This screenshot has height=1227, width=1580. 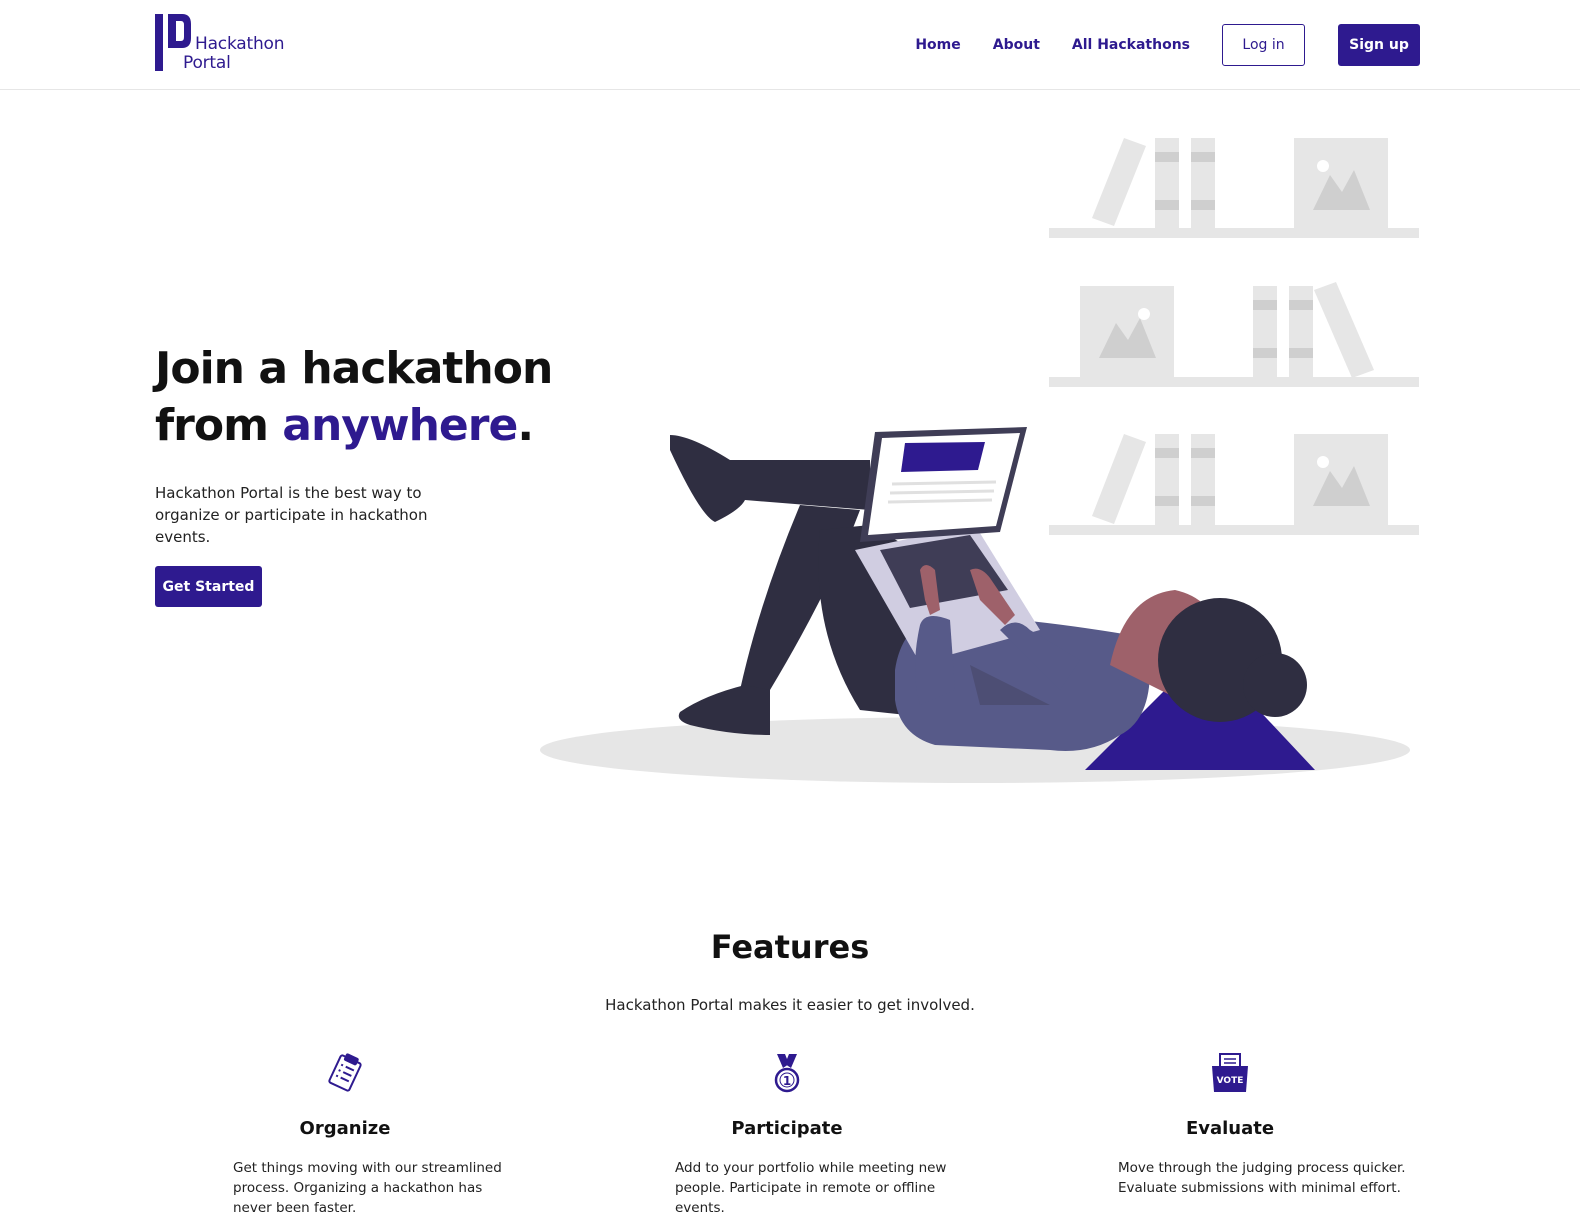 I want to click on get-started-button: Get Started, so click(x=208, y=586).